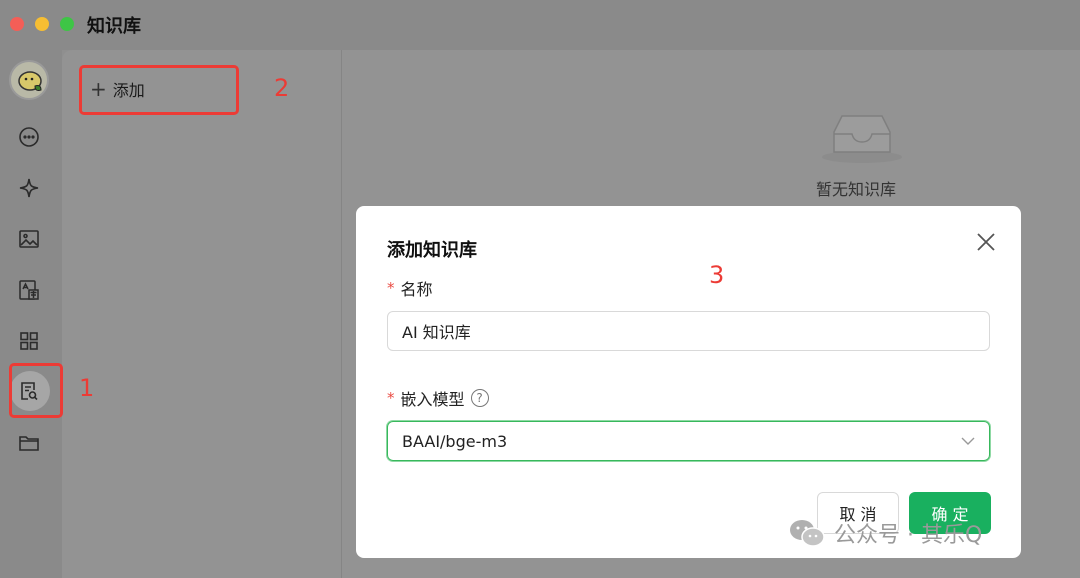 The height and width of the screenshot is (578, 1080). I want to click on watermark-text: 公众号 · 其乐Q, so click(908, 535).